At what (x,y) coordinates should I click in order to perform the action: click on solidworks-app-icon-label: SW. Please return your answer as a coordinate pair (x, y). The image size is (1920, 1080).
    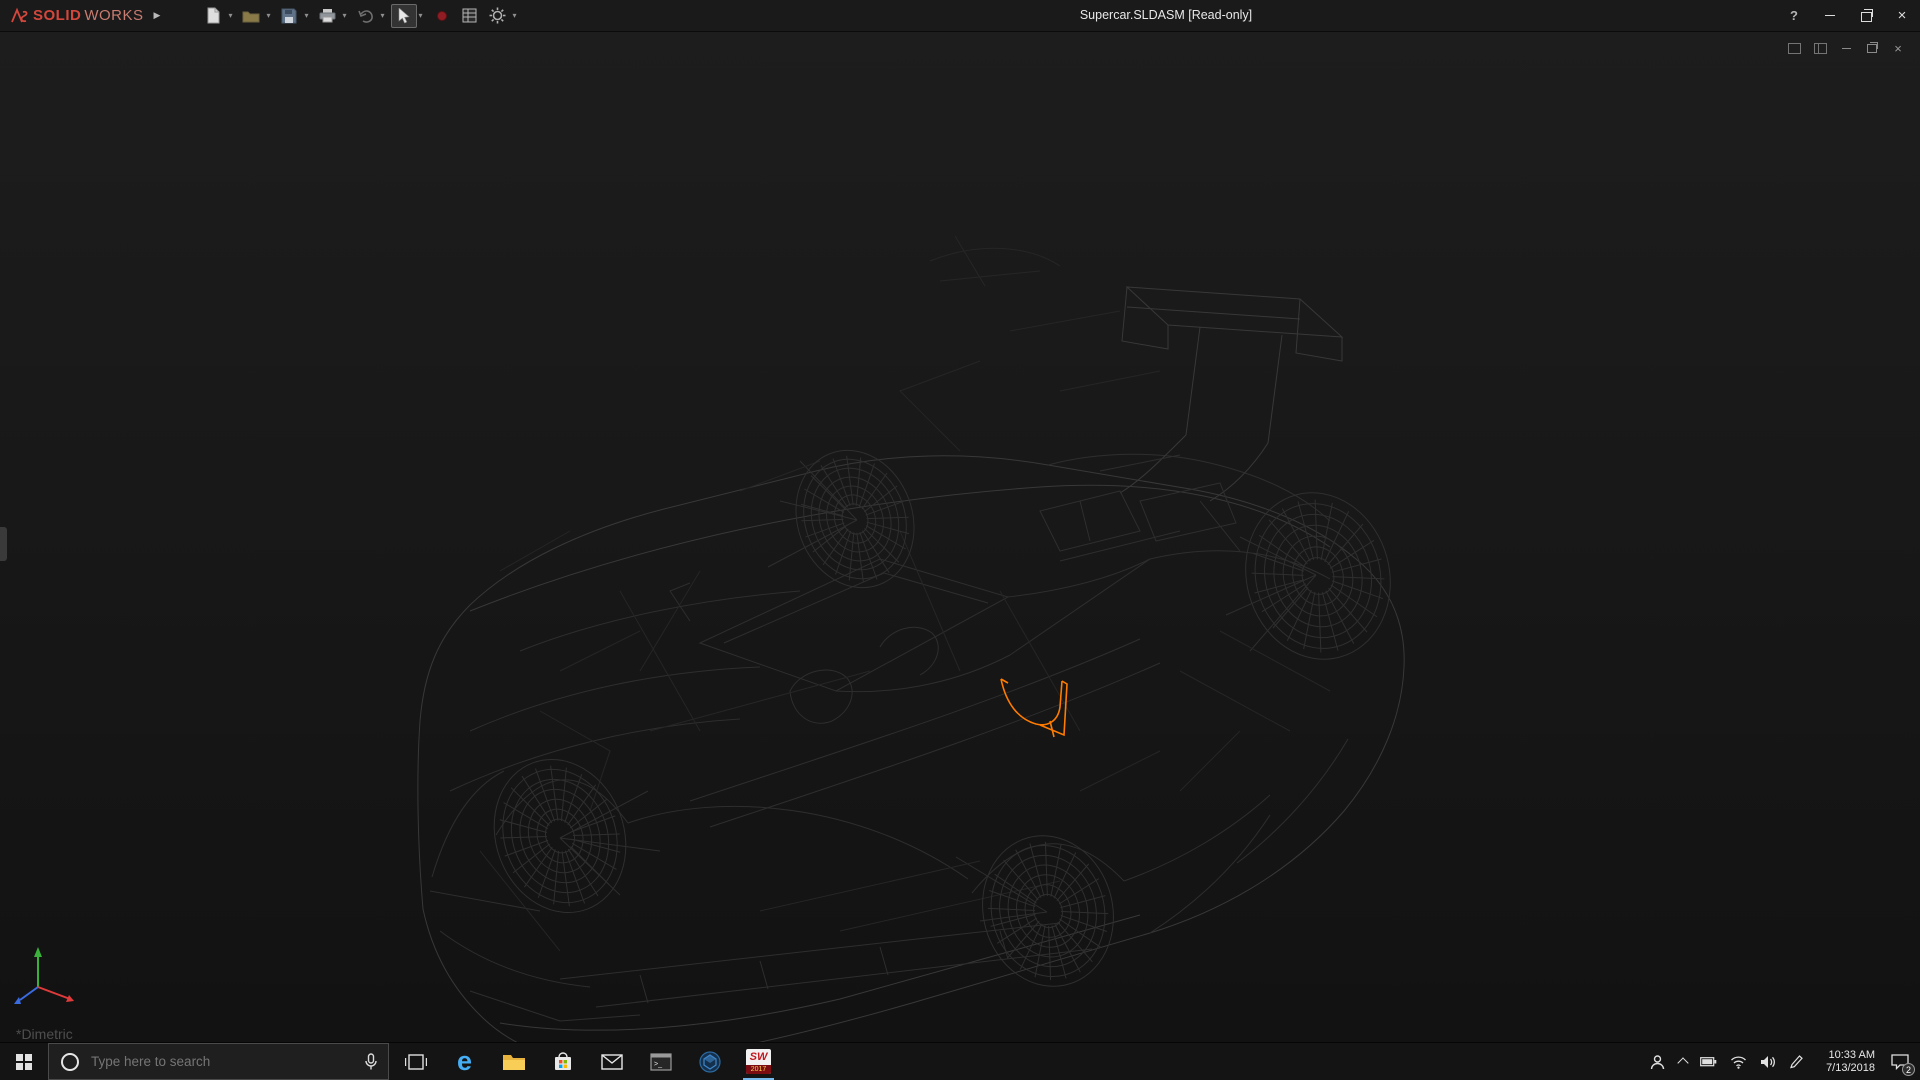
    Looking at the image, I should click on (758, 1056).